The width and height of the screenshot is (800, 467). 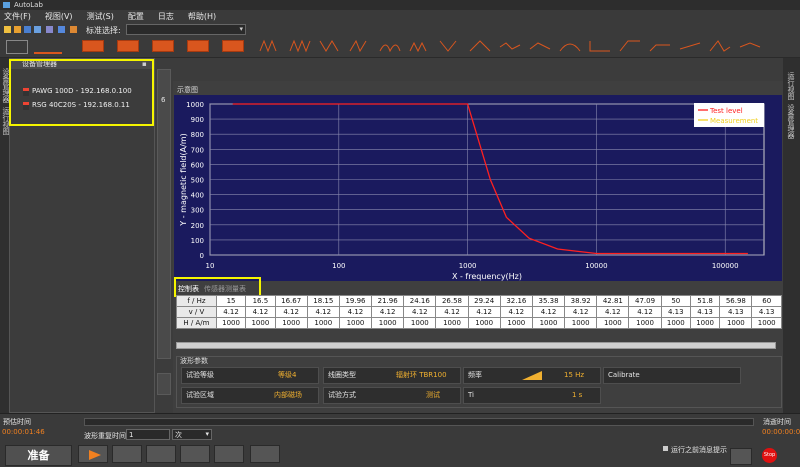 What do you see at coordinates (231, 301) in the screenshot?
I see `table-cell: 15` at bounding box center [231, 301].